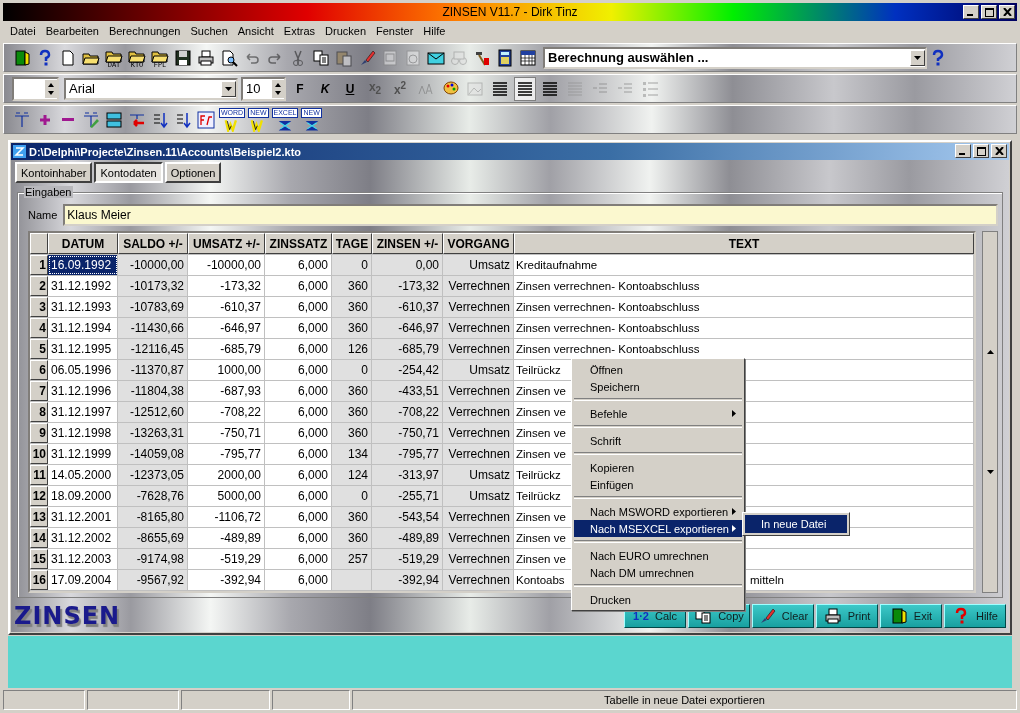  What do you see at coordinates (229, 57) in the screenshot?
I see `print-preview-icon` at bounding box center [229, 57].